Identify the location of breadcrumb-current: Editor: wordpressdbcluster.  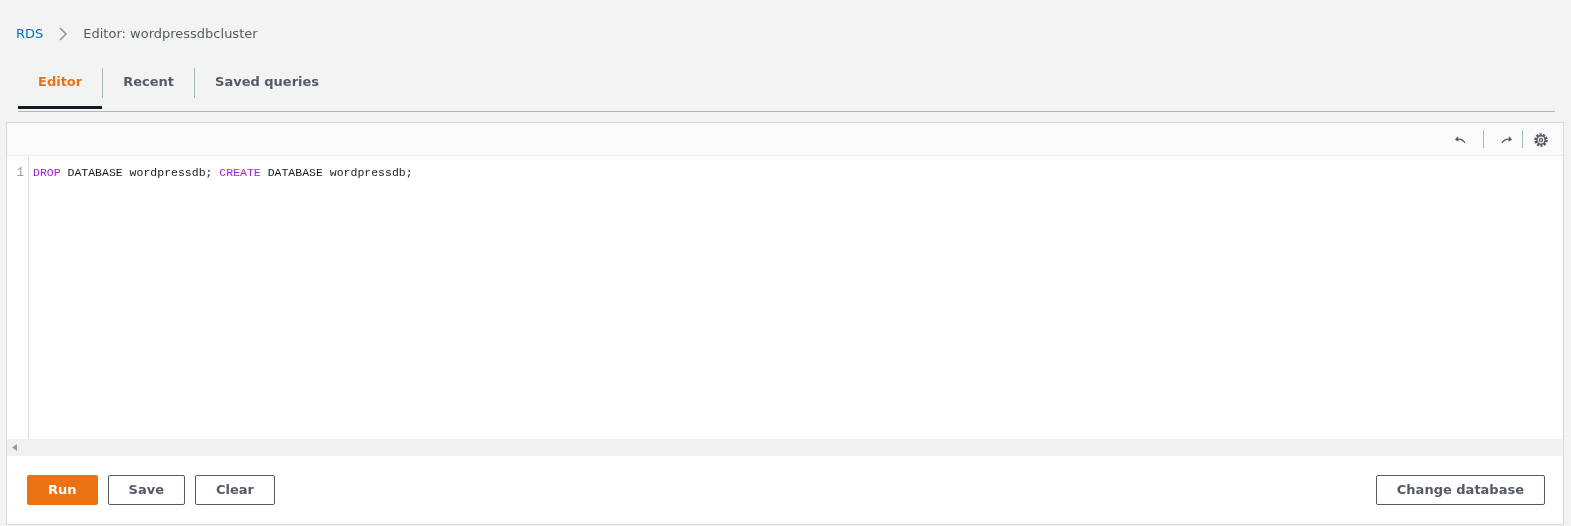
(170, 34).